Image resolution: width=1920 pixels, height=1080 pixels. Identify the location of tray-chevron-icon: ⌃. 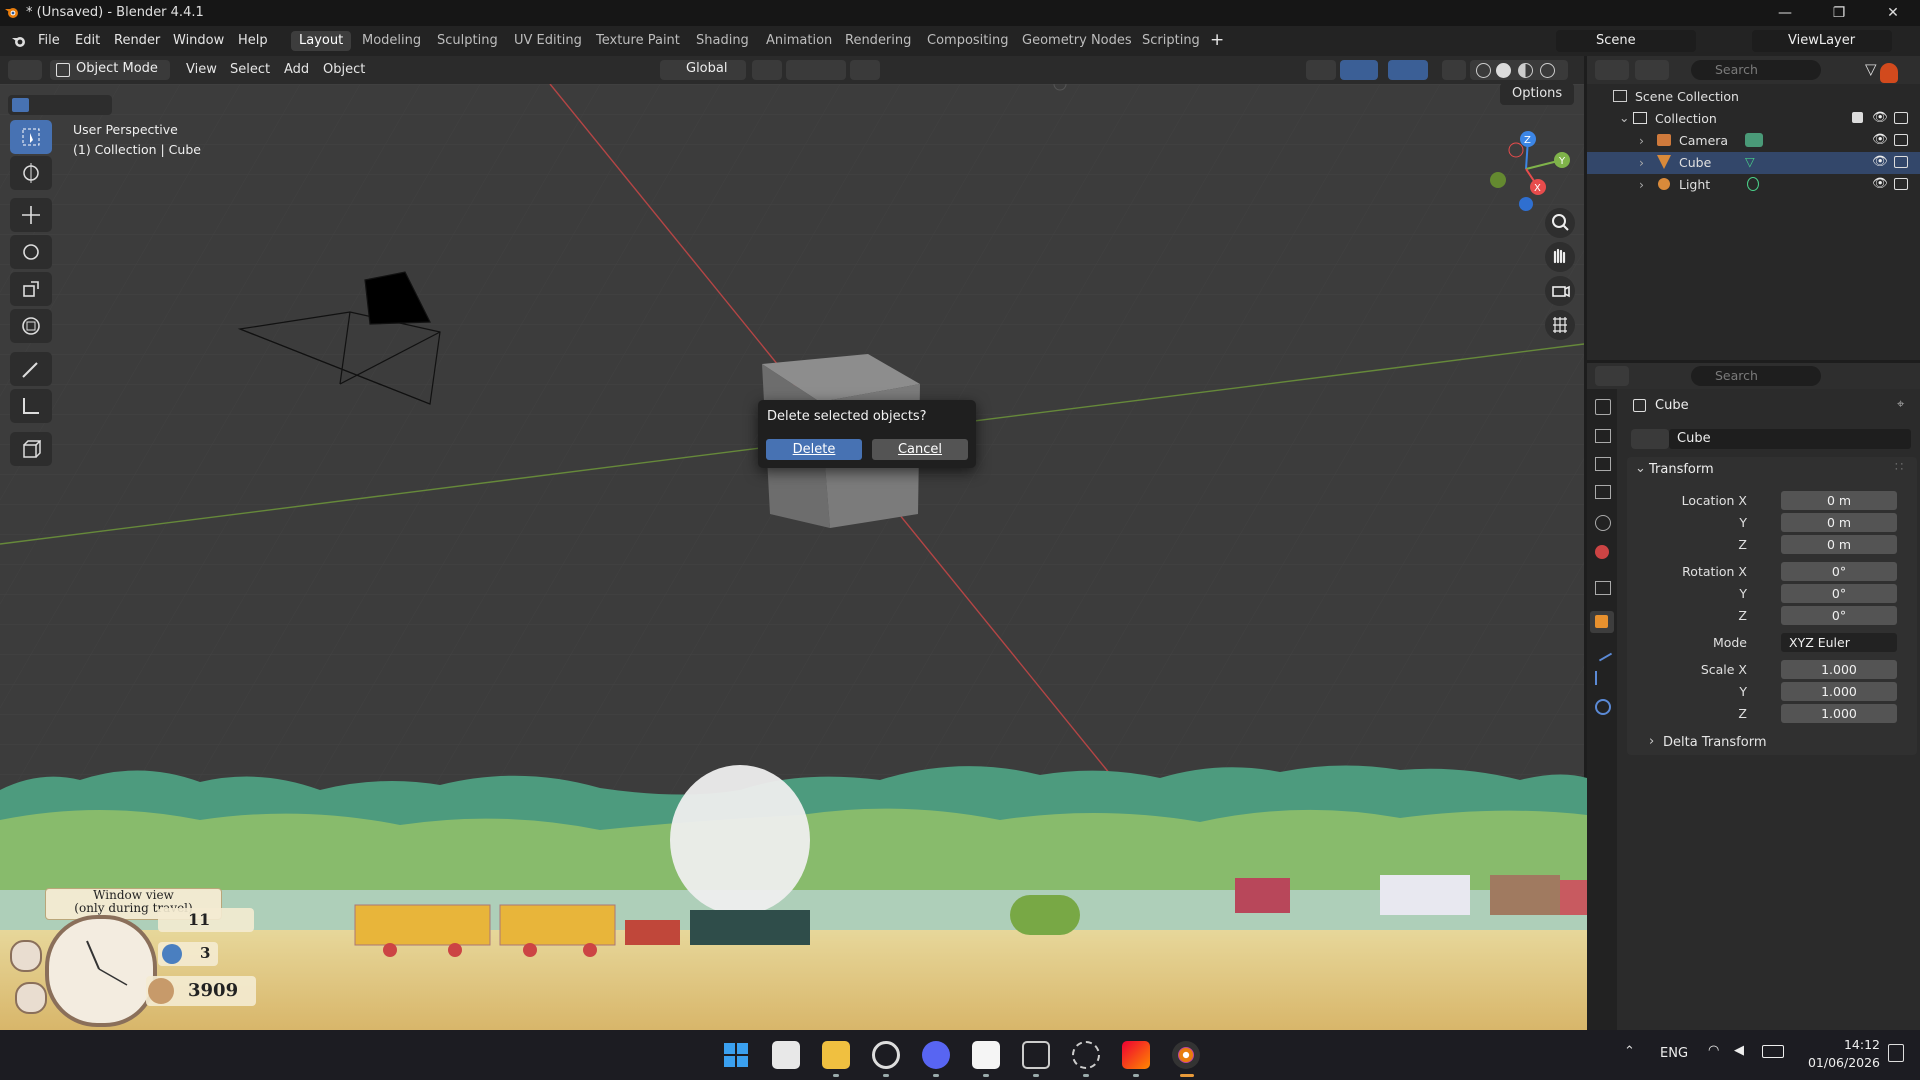
(1629, 1051).